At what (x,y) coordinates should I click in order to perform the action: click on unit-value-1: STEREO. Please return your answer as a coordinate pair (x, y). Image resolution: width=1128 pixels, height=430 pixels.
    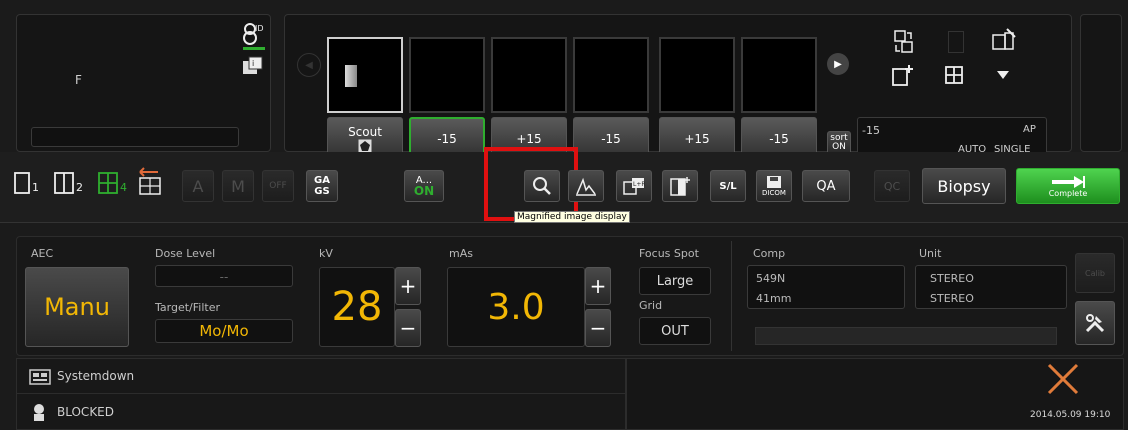
    Looking at the image, I should click on (952, 278).